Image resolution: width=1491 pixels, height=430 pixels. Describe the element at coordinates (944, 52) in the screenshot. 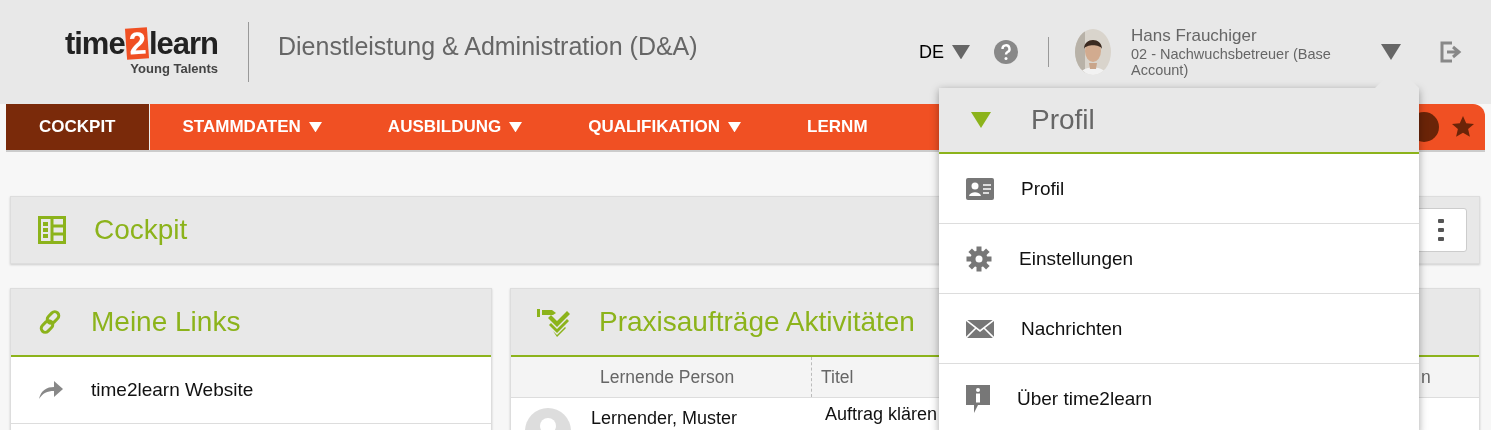

I see `language-selector: DE` at that location.